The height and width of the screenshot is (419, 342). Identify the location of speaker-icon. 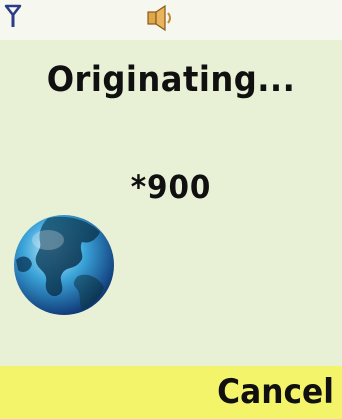
(161, 20).